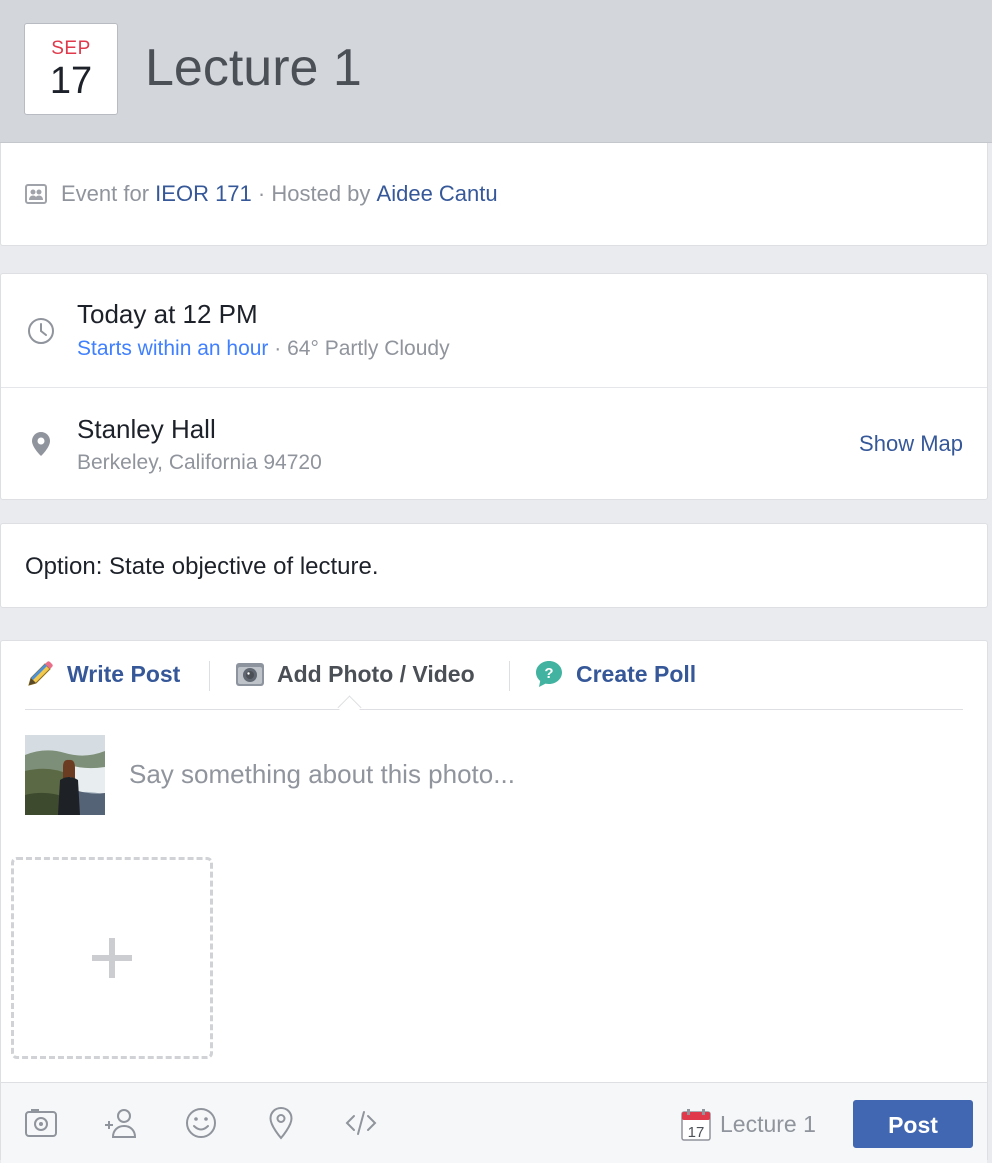  I want to click on tab-label: Write Post, so click(124, 673).